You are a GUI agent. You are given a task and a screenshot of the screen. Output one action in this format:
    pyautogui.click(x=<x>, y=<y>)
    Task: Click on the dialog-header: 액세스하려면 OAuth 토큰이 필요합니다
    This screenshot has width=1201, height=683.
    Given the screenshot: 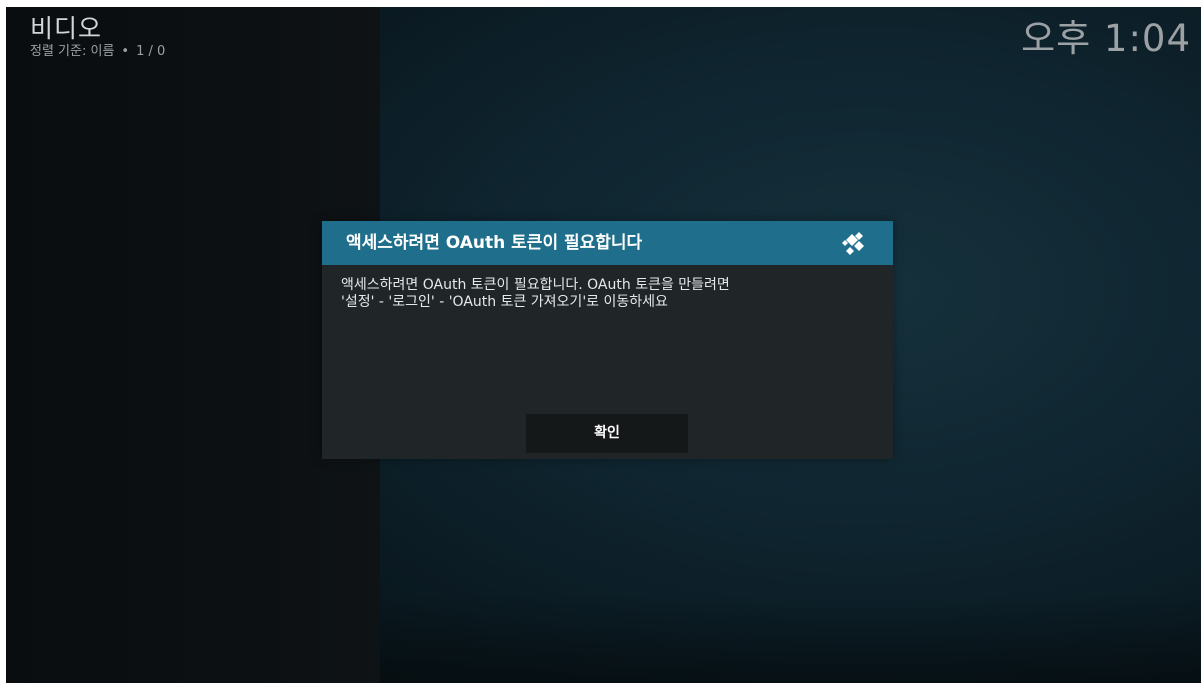 What is the action you would take?
    pyautogui.click(x=607, y=243)
    